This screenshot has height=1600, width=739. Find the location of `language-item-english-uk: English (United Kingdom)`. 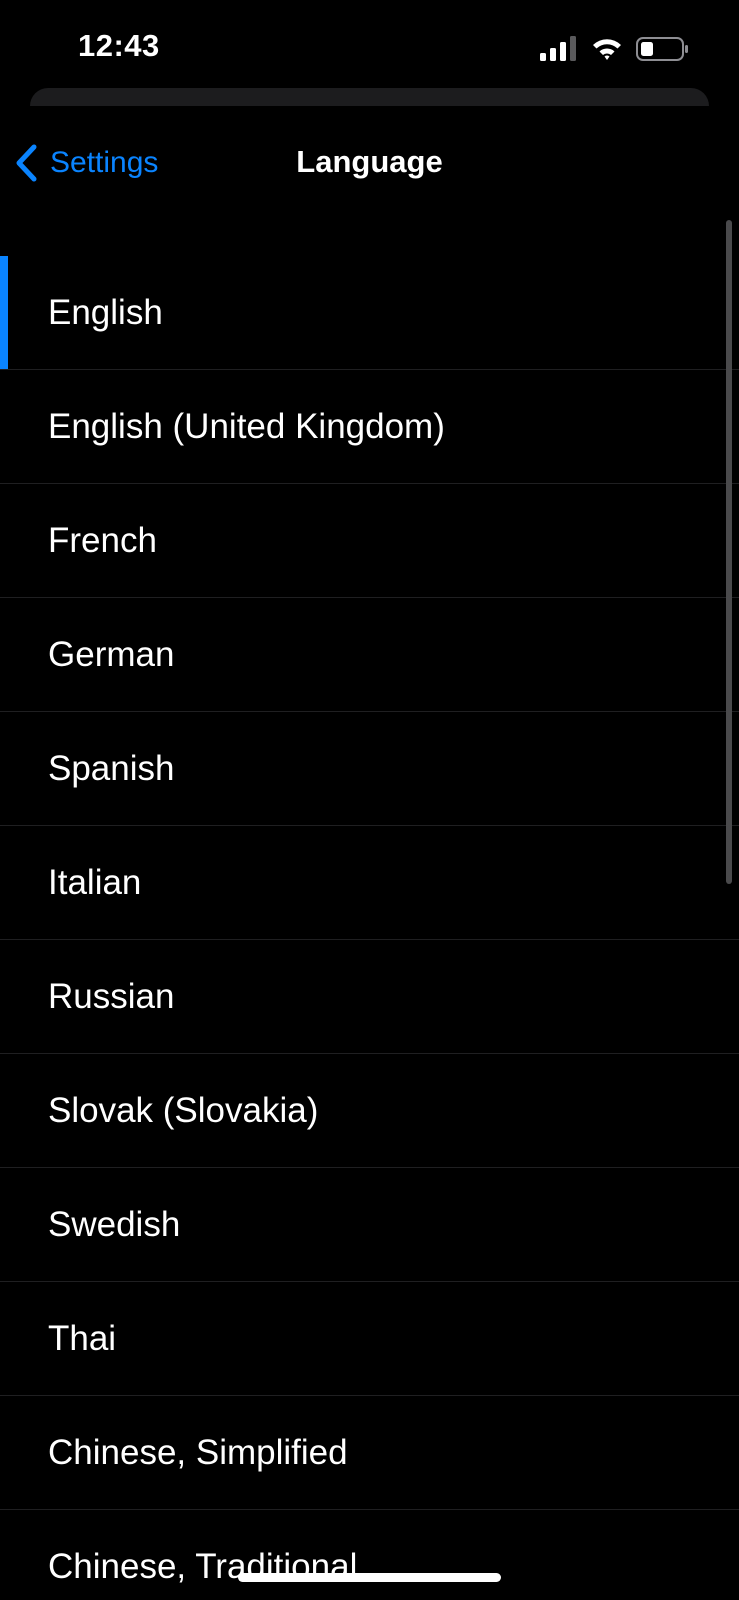

language-item-english-uk: English (United Kingdom) is located at coordinates (369, 427).